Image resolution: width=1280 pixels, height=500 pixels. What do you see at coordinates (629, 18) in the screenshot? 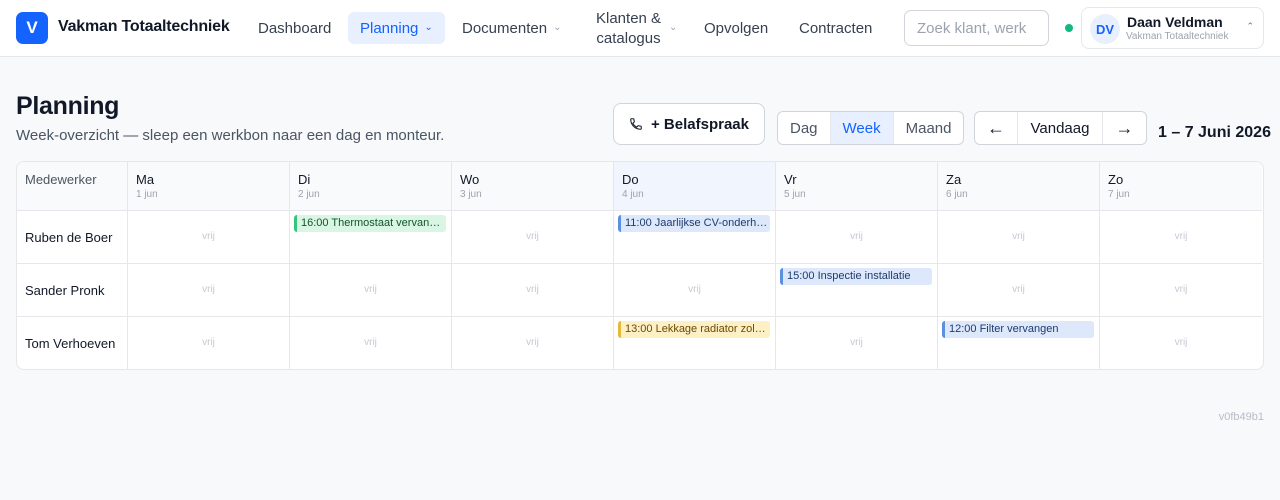
I see `nav-klanten-label-line1: Klanten &` at bounding box center [629, 18].